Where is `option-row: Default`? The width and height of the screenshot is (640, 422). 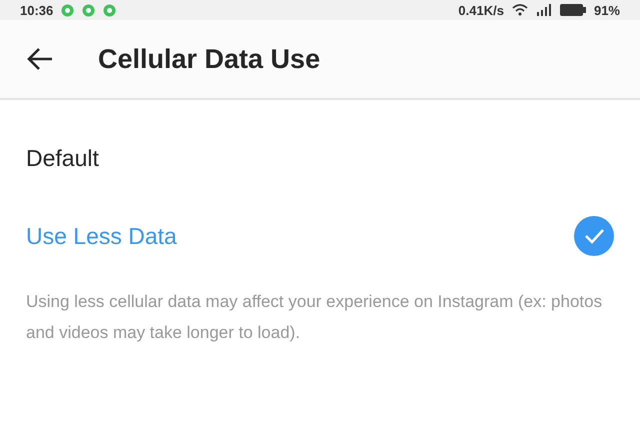 option-row: Default is located at coordinates (320, 158).